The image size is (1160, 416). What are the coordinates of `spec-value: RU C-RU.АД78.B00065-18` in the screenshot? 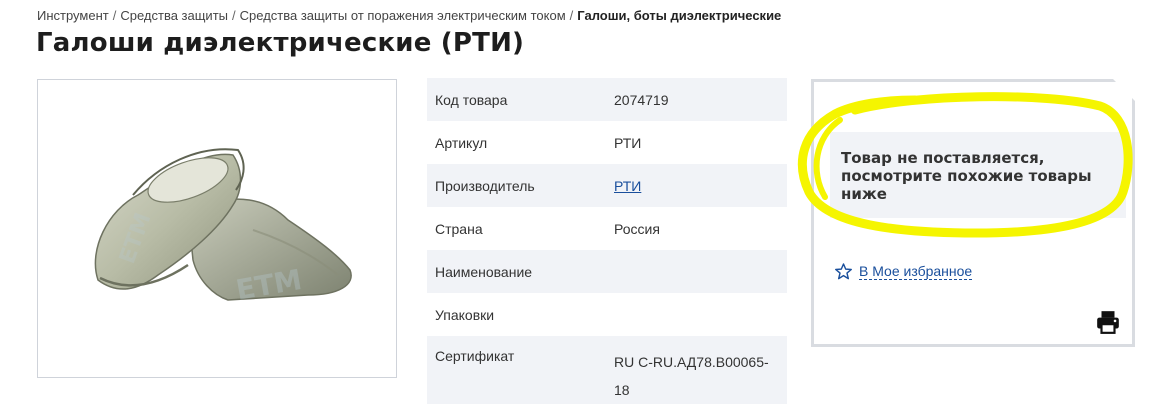 It's located at (691, 376).